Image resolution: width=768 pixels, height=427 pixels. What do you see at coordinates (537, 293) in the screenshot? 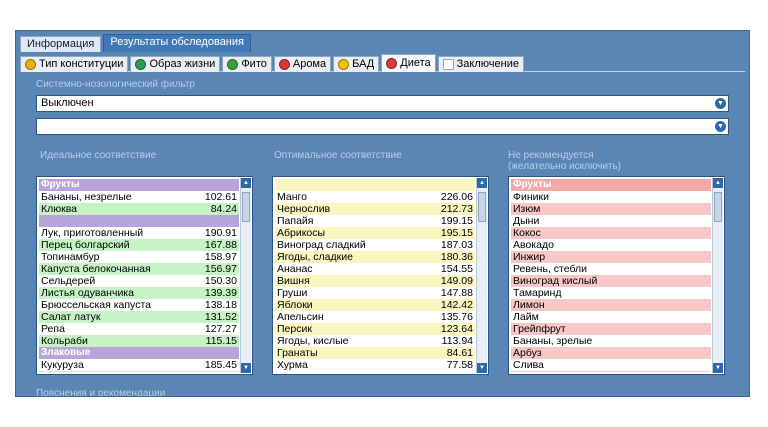
I see `item-name: Тамаринд` at bounding box center [537, 293].